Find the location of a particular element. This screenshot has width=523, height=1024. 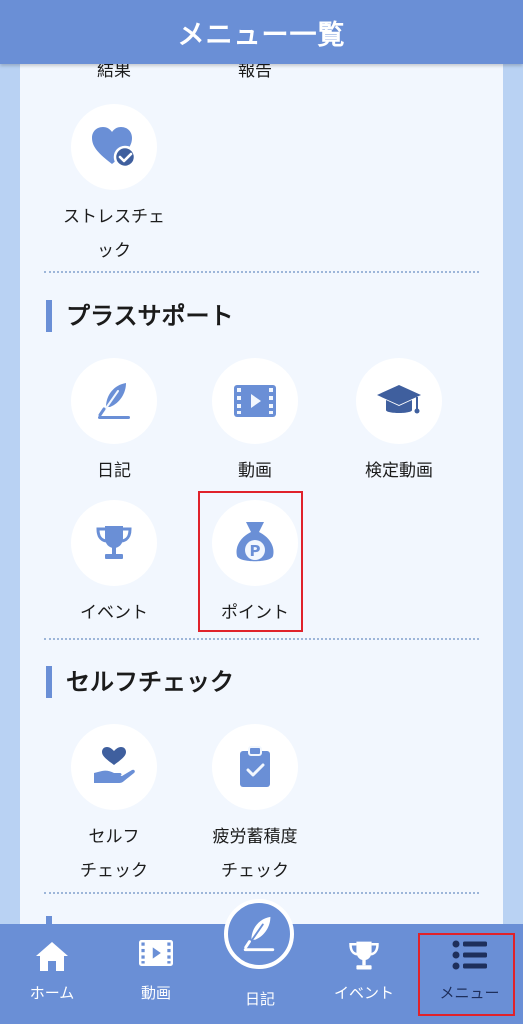

section-title-self-check: セルフチェック is located at coordinates (140, 682).